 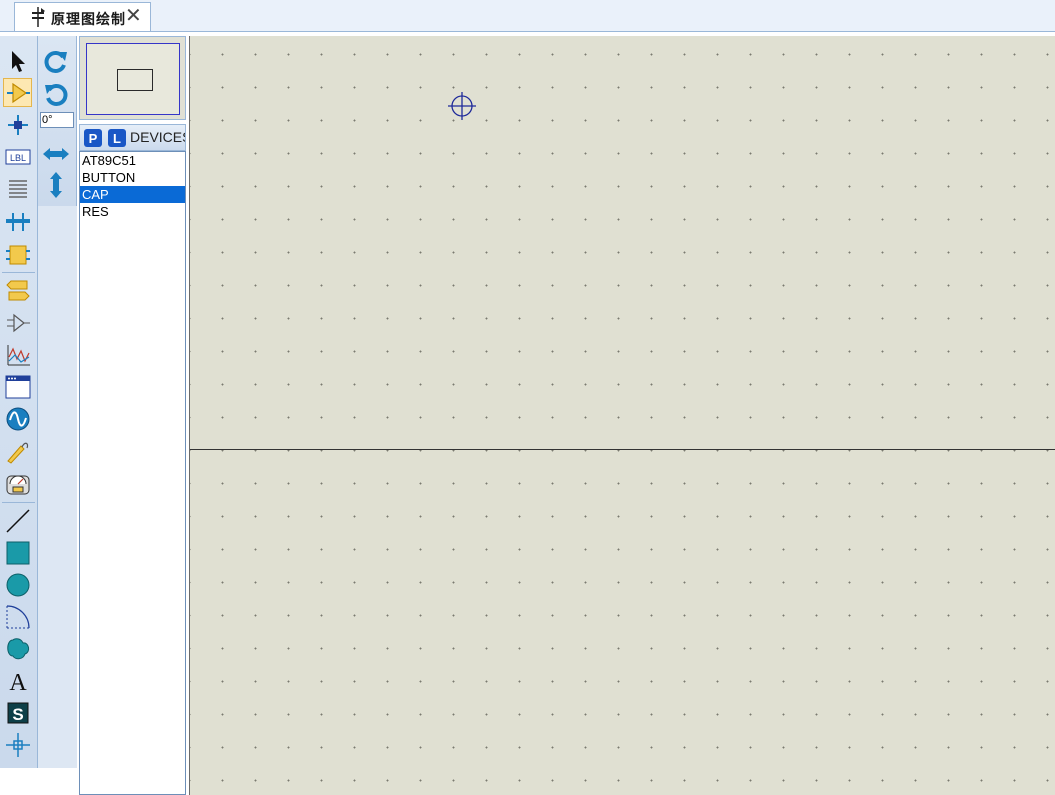 I want to click on bus-icon, so click(x=17, y=221).